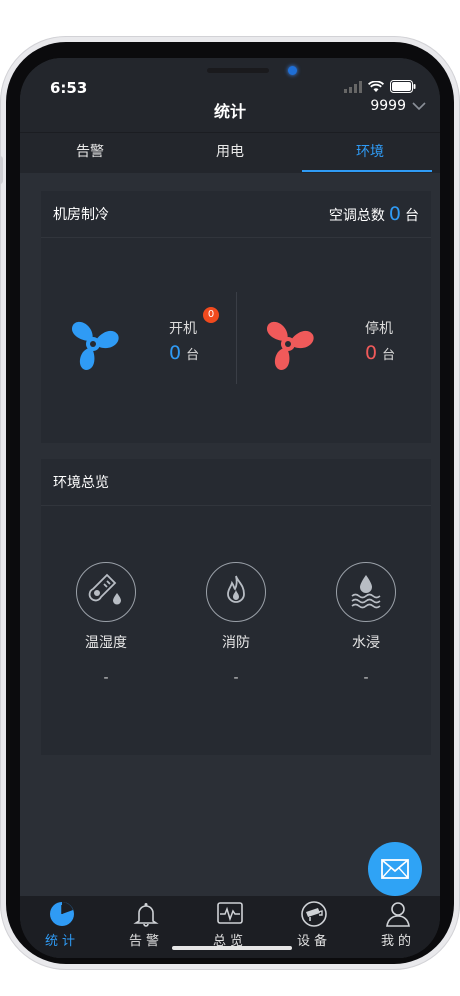 This screenshot has width=460, height=996. I want to click on ac-total-label: 空调总数, so click(356, 216).